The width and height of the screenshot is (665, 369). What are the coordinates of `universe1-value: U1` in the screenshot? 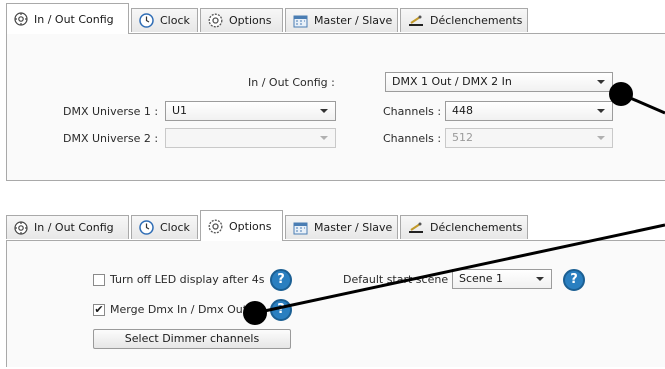 It's located at (180, 110).